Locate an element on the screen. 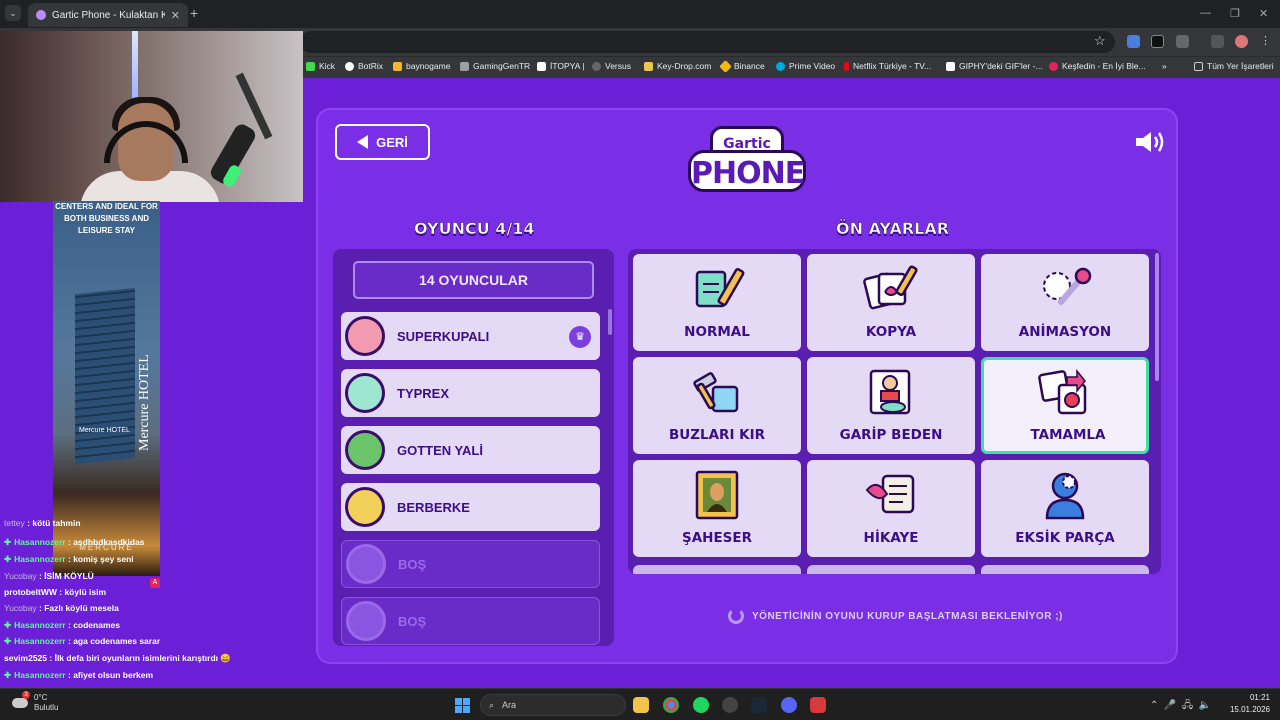 The width and height of the screenshot is (1280, 720). preset-eksik-parca: EKSİK PARÇA is located at coordinates (1065, 508).